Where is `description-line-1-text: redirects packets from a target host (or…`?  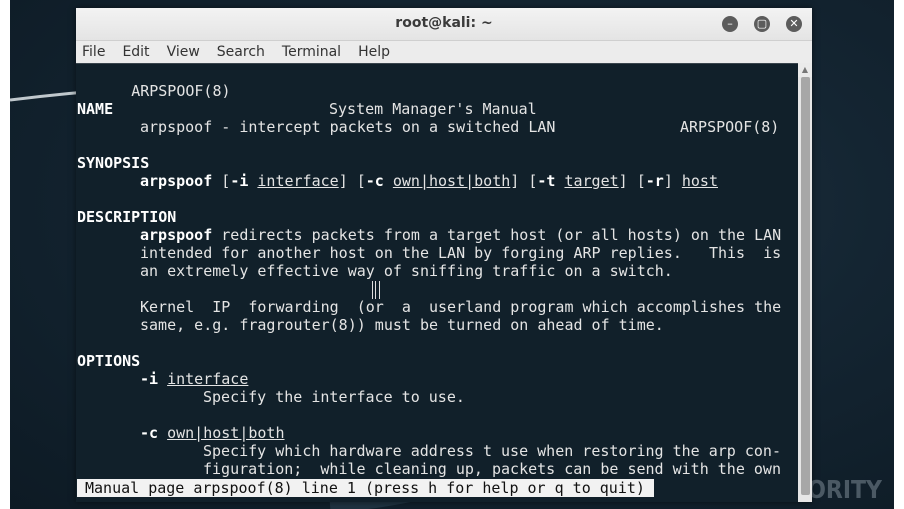 description-line-1-text: redirects packets from a target host (or… is located at coordinates (497, 235).